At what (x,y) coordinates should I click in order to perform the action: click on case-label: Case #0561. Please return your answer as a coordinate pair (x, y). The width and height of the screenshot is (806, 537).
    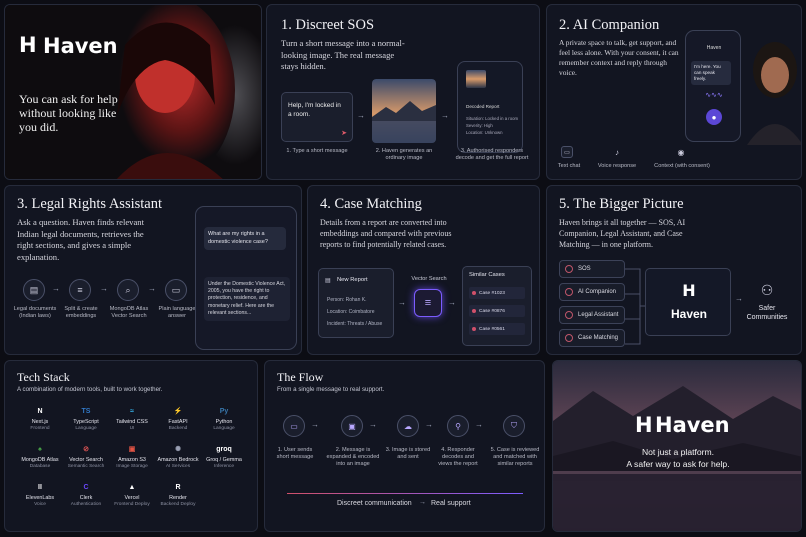
    Looking at the image, I should click on (492, 329).